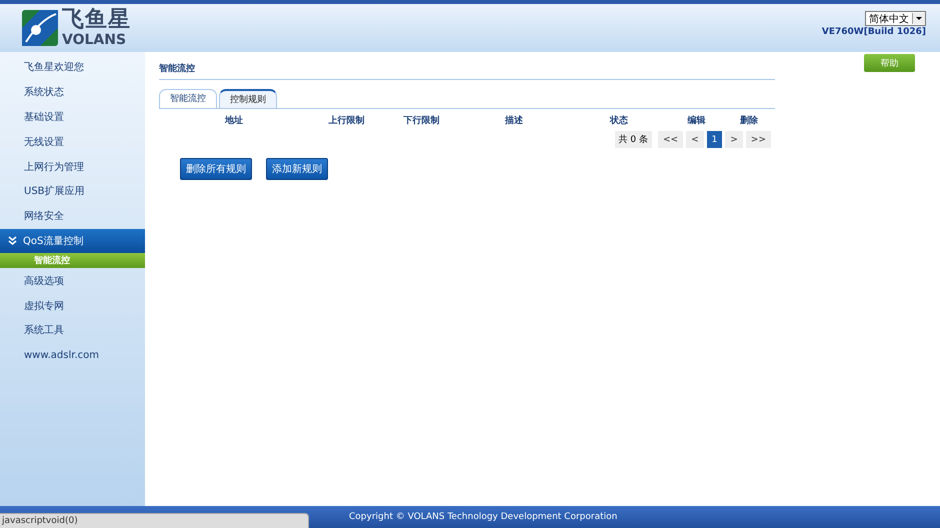 This screenshot has height=528, width=940. I want to click on column-header: 状态, so click(618, 120).